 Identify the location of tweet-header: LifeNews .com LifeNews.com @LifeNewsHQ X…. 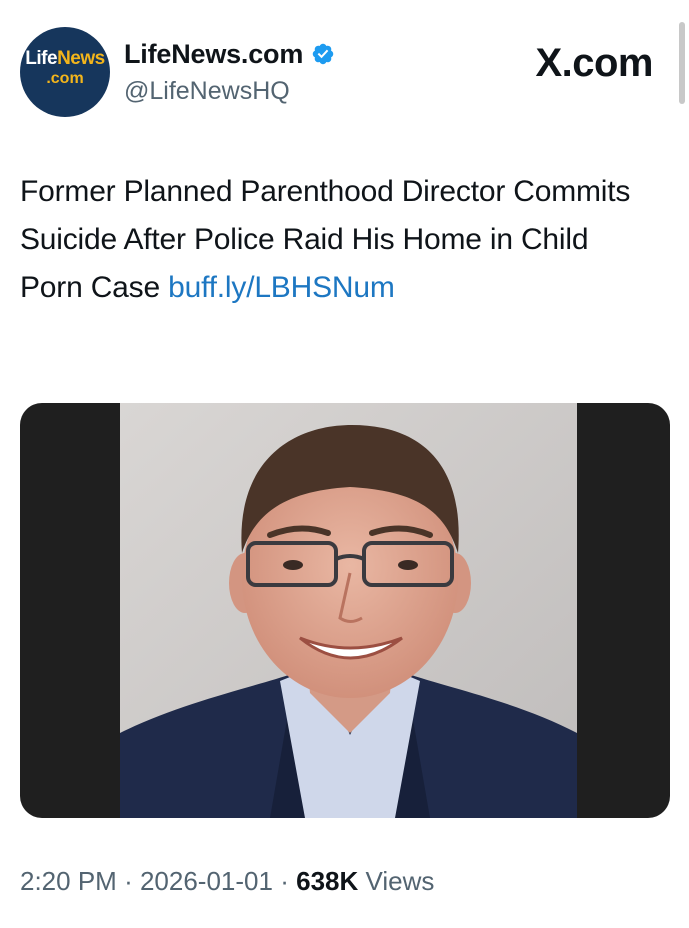
(345, 72).